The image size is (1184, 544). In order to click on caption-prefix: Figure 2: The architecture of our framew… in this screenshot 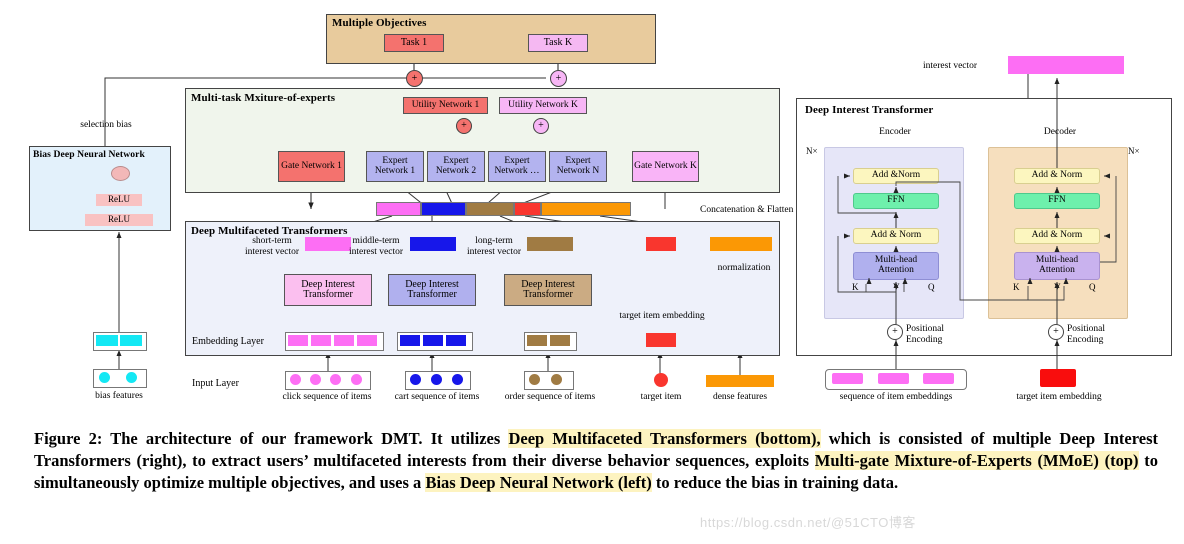, I will do `click(271, 438)`.